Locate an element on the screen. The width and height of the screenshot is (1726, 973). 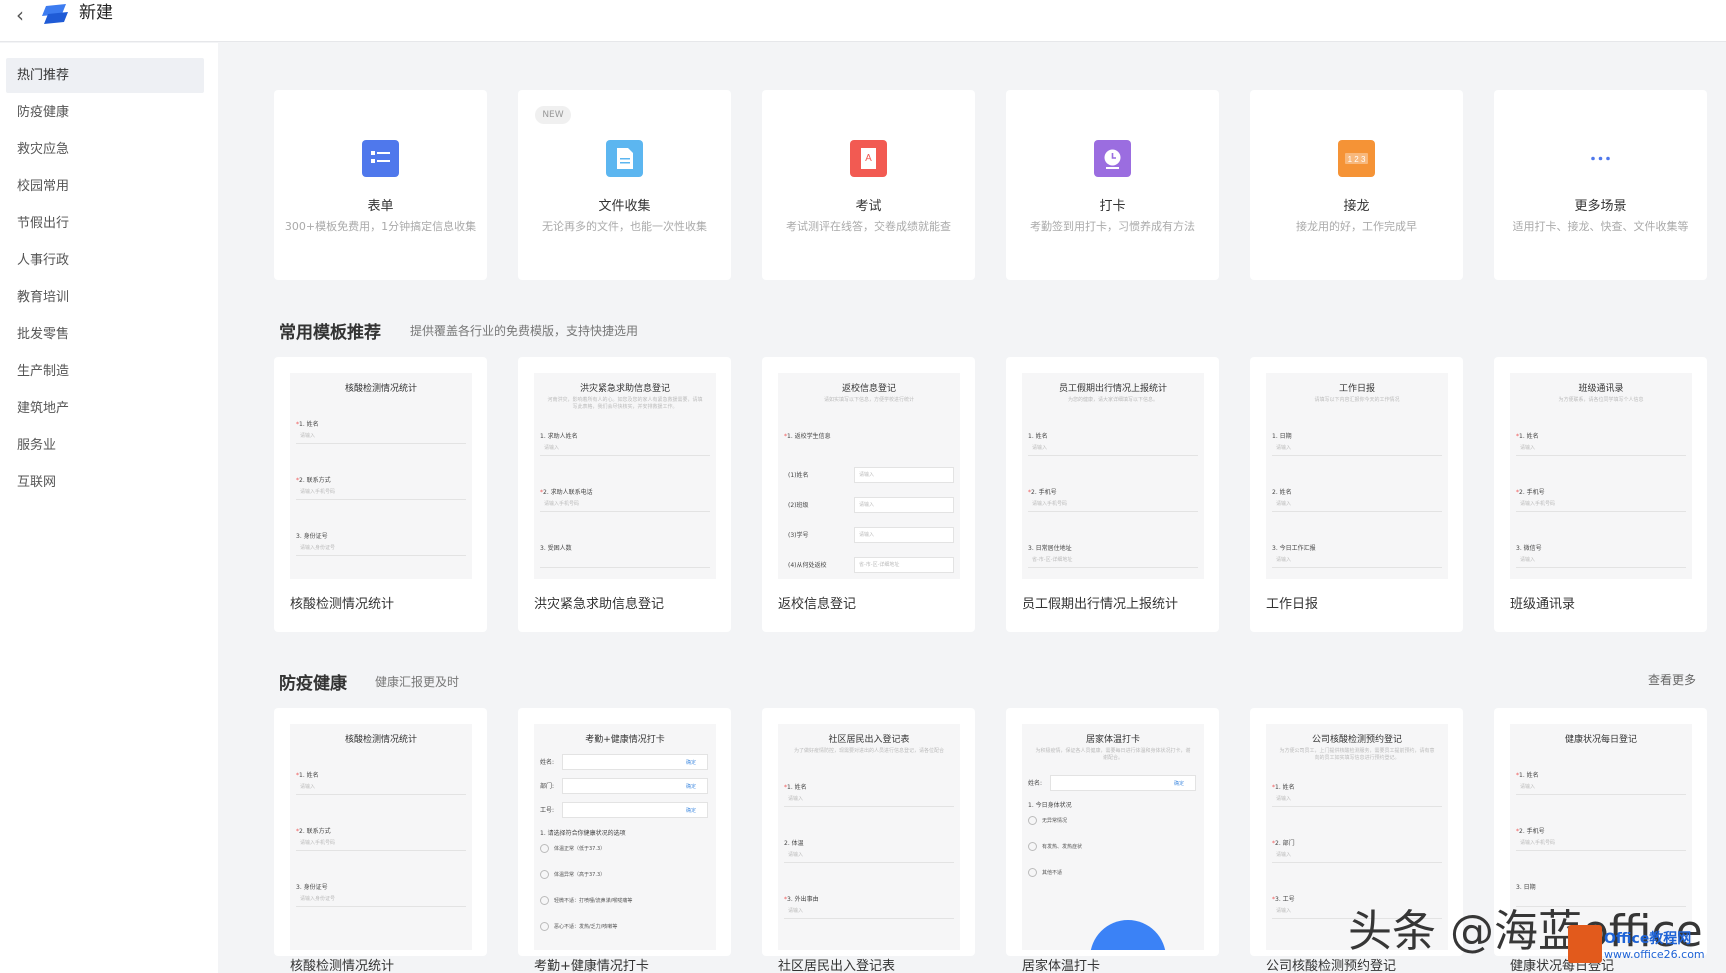
template-name: 工作日报 is located at coordinates (1292, 604).